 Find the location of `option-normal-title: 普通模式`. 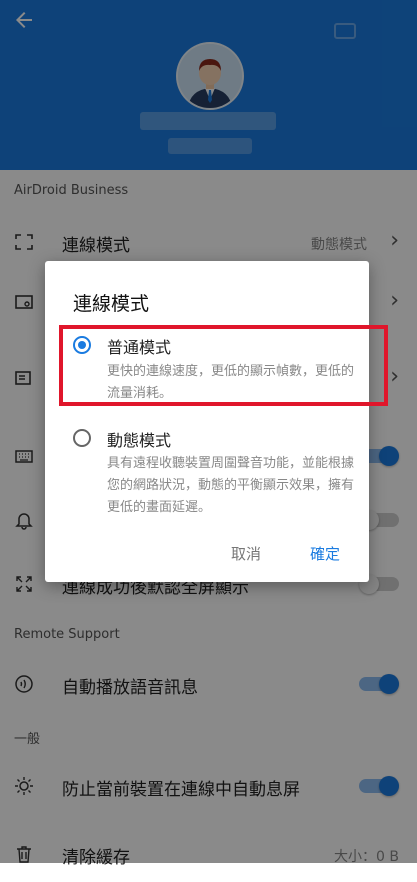

option-normal-title: 普通模式 is located at coordinates (139, 347).